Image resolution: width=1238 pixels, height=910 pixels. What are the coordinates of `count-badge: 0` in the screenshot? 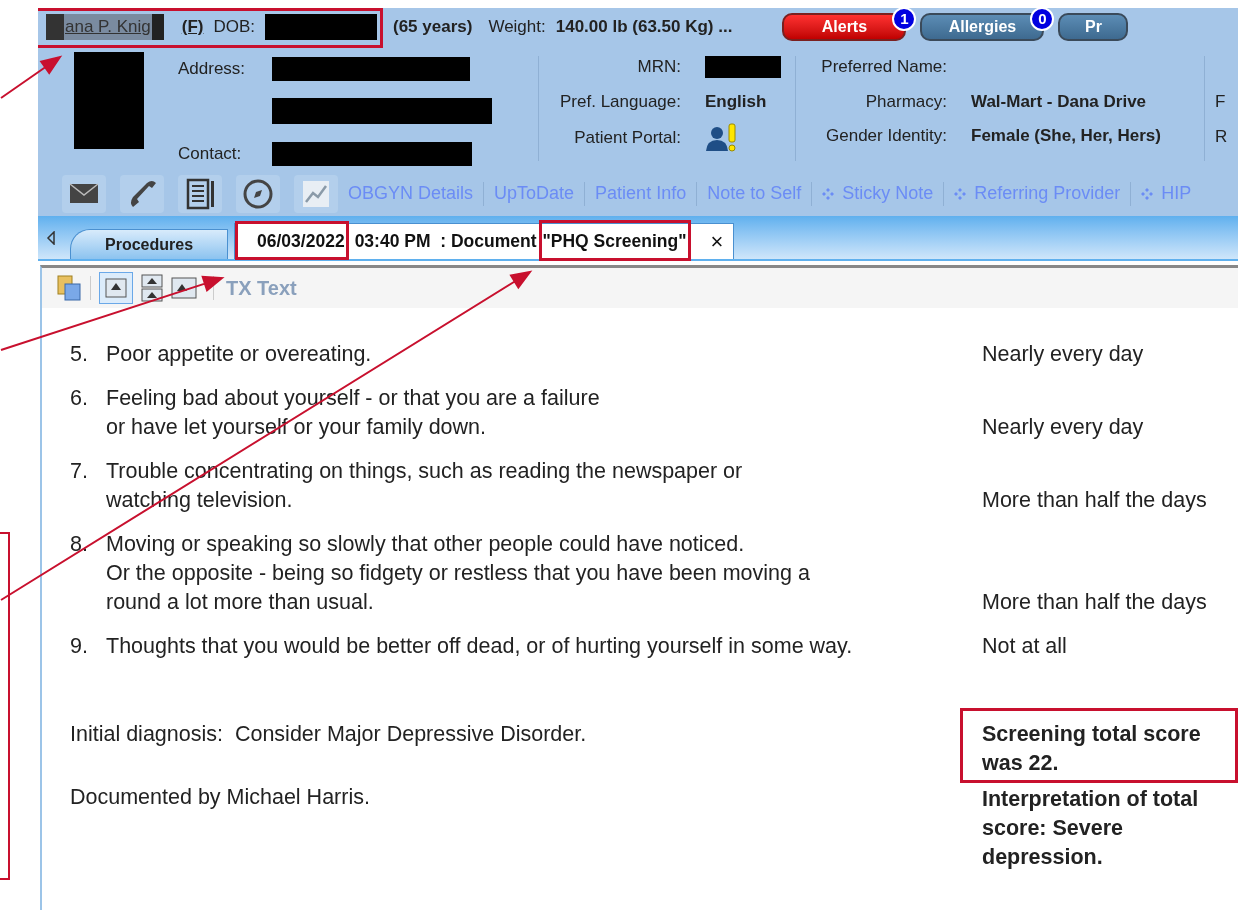 It's located at (1042, 19).